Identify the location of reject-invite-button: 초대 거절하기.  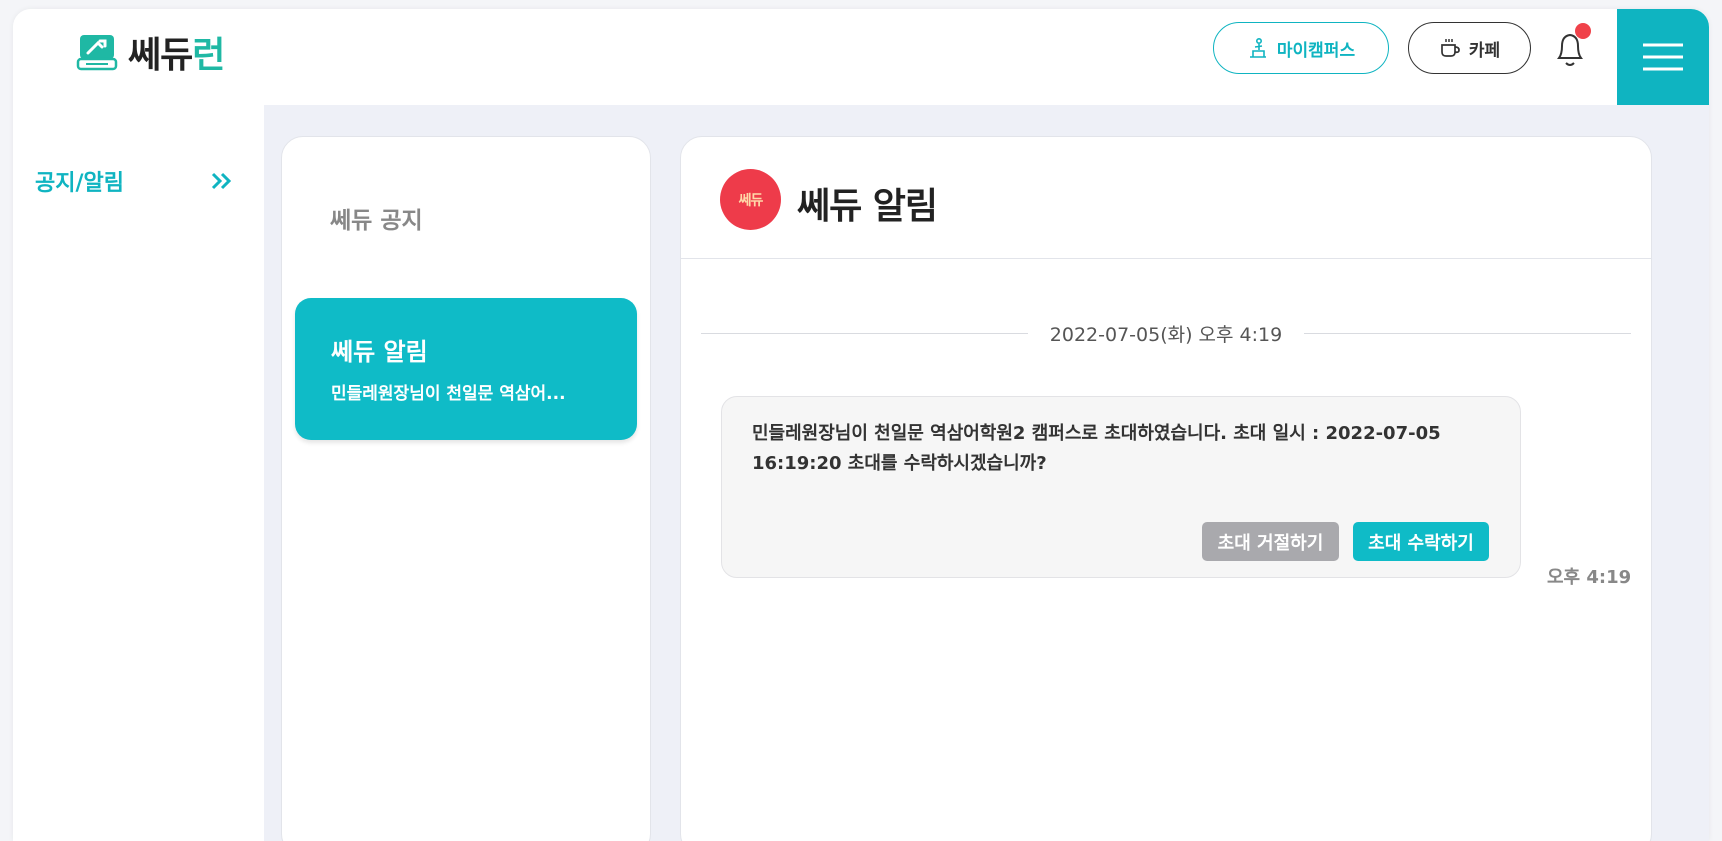
(1270, 541).